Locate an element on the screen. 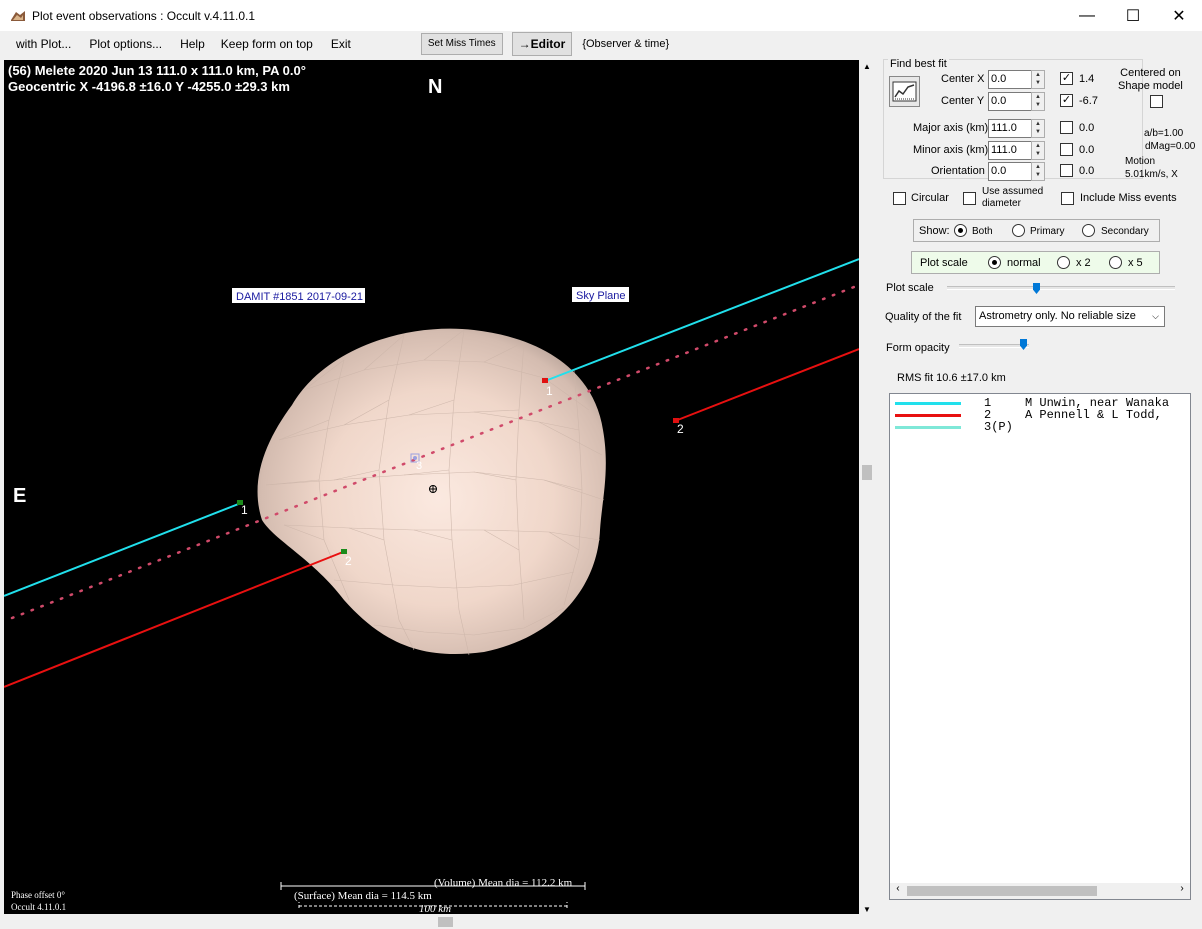  ab-ratio: a/b=1.00 is located at coordinates (1164, 133).